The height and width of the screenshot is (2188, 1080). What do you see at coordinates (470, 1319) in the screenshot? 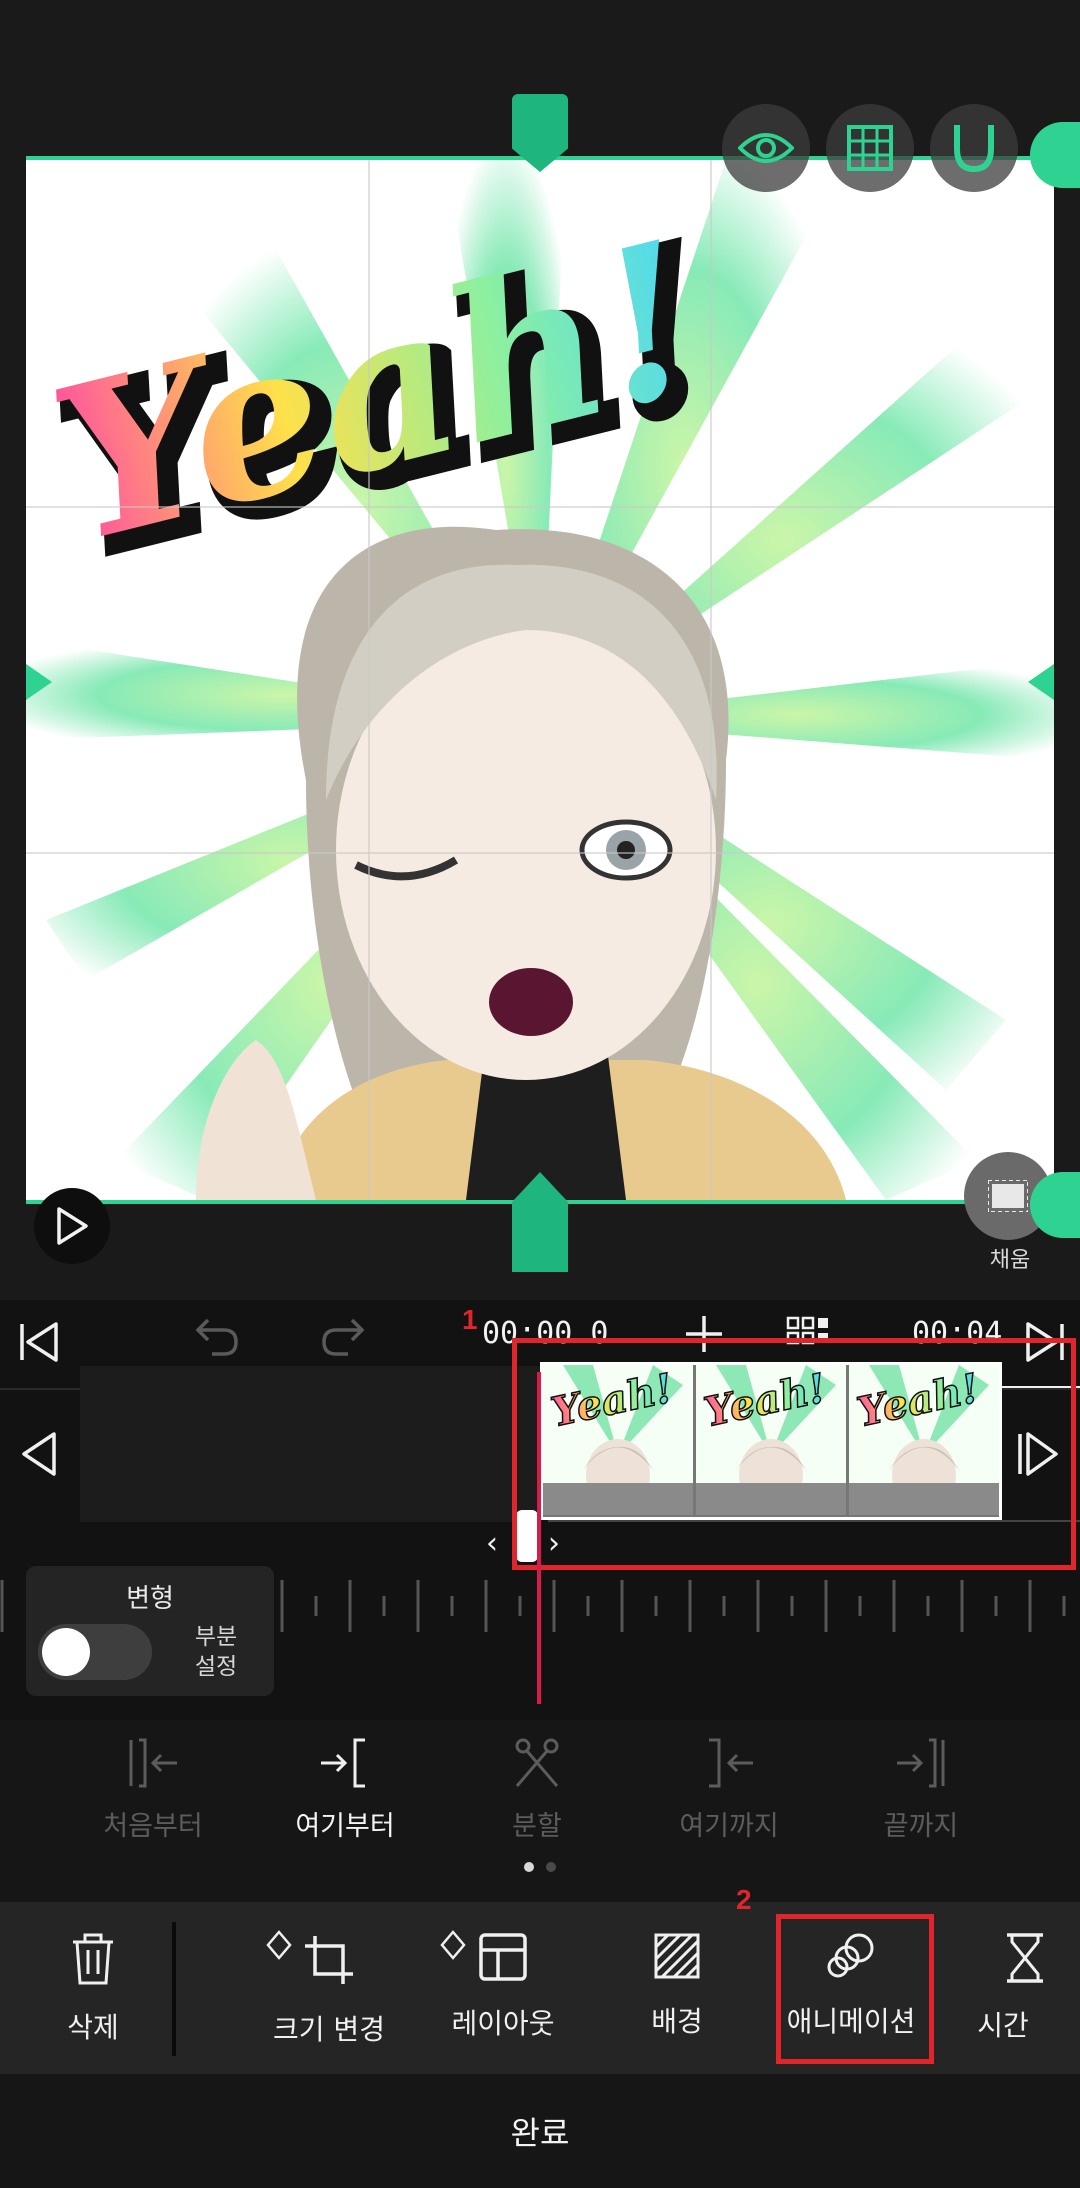
I see `annotation-number: 1` at bounding box center [470, 1319].